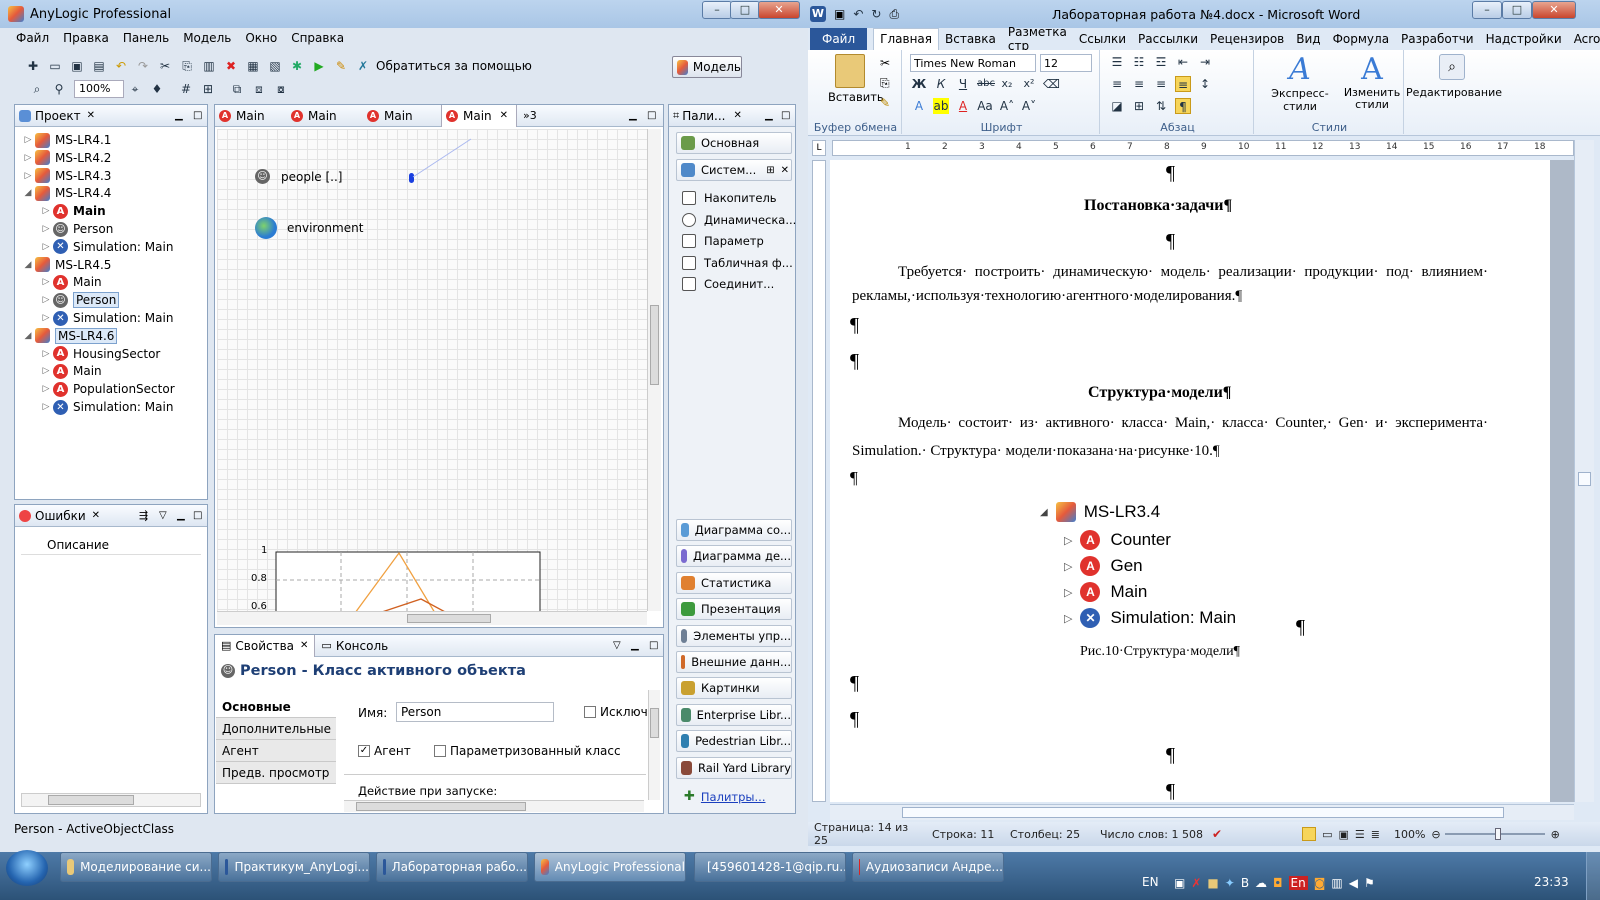 This screenshot has width=1600, height=900. I want to click on graphical-canvas: ☺ people [..] environment 1 0.8 0.6, so click(432, 371).